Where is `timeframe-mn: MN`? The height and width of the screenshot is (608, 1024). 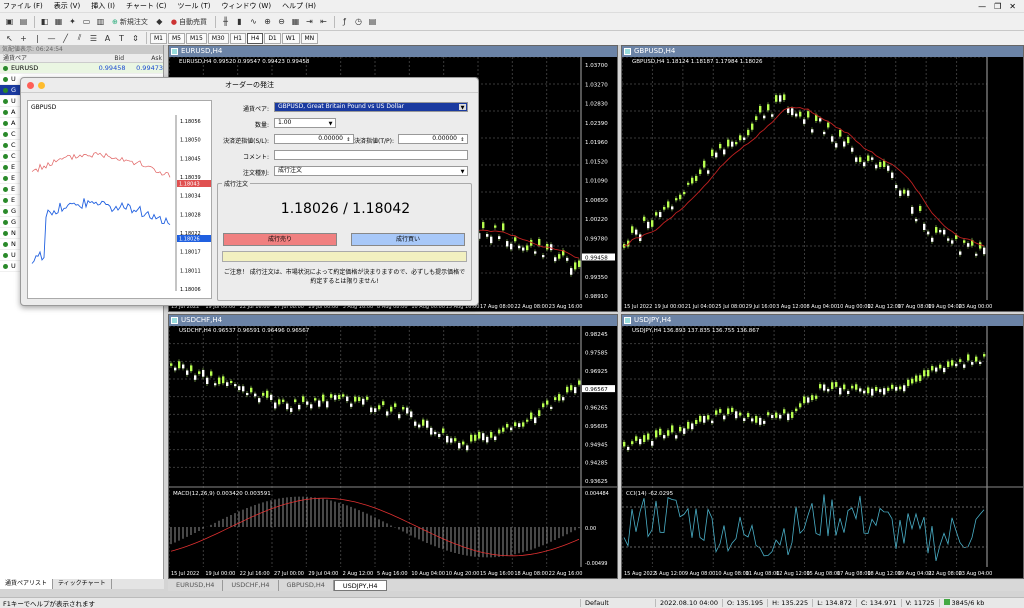
timeframe-mn: MN is located at coordinates (309, 38).